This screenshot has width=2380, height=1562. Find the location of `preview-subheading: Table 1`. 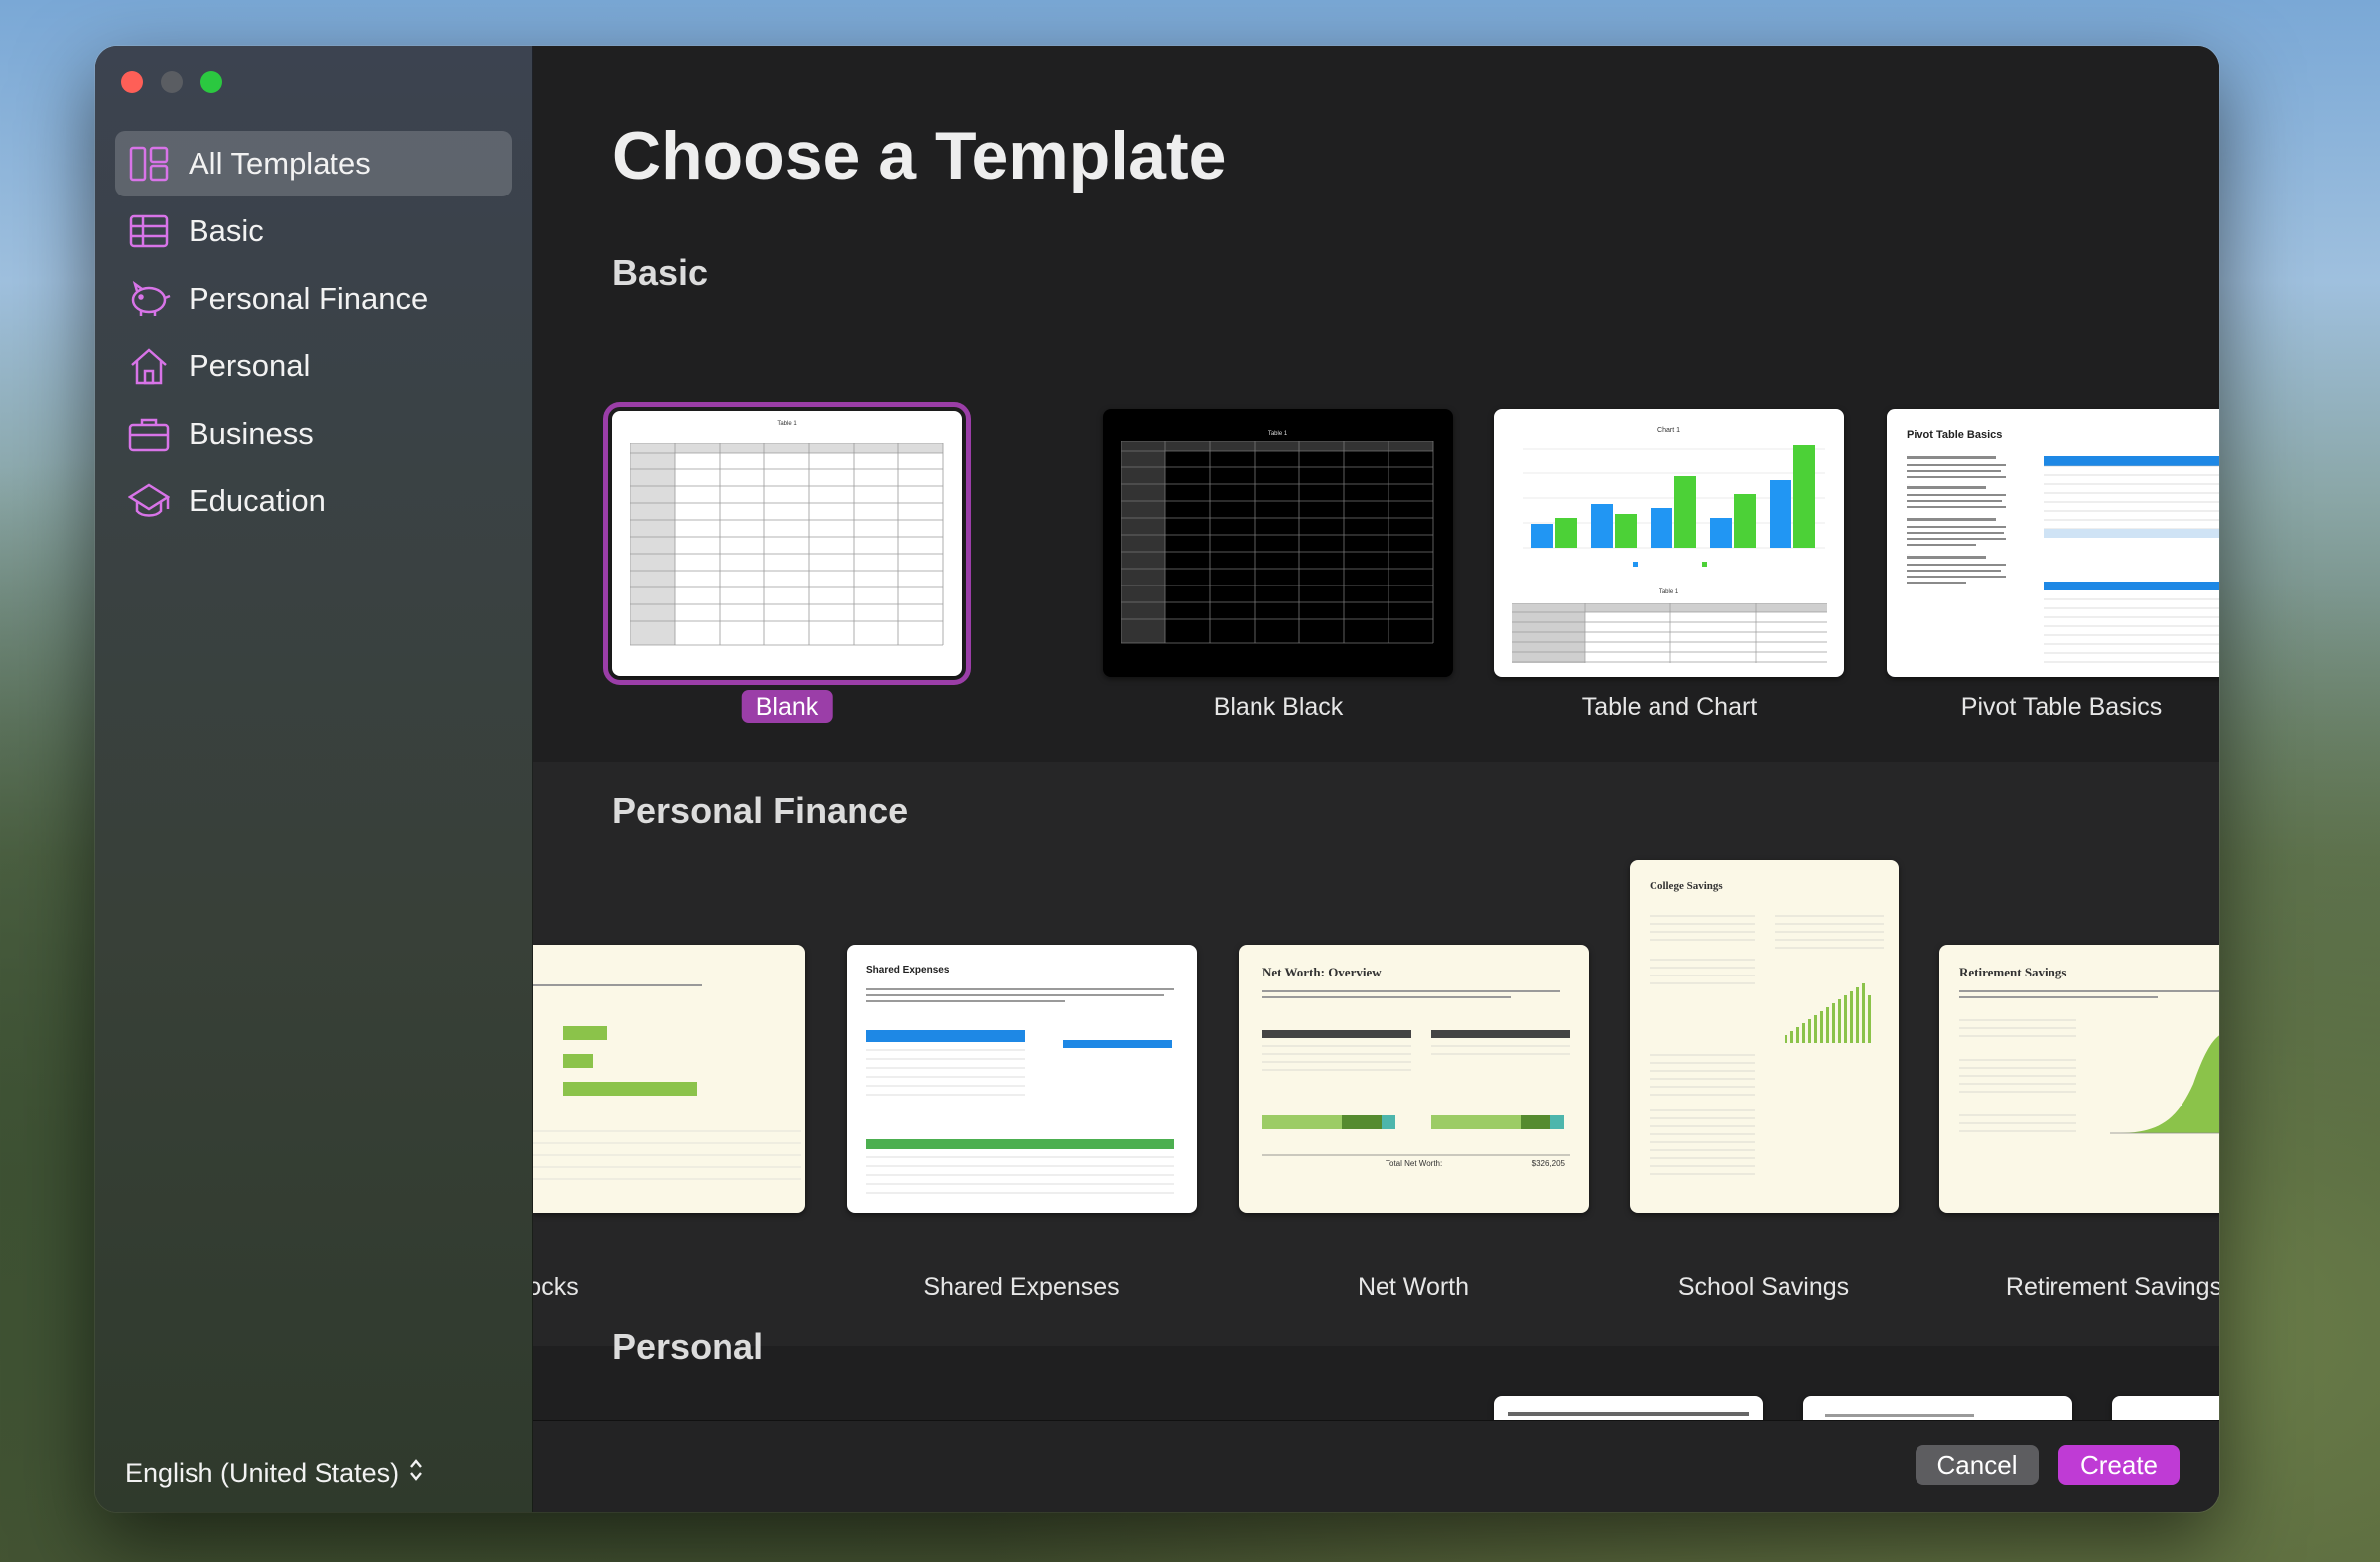

preview-subheading: Table 1 is located at coordinates (1668, 592).